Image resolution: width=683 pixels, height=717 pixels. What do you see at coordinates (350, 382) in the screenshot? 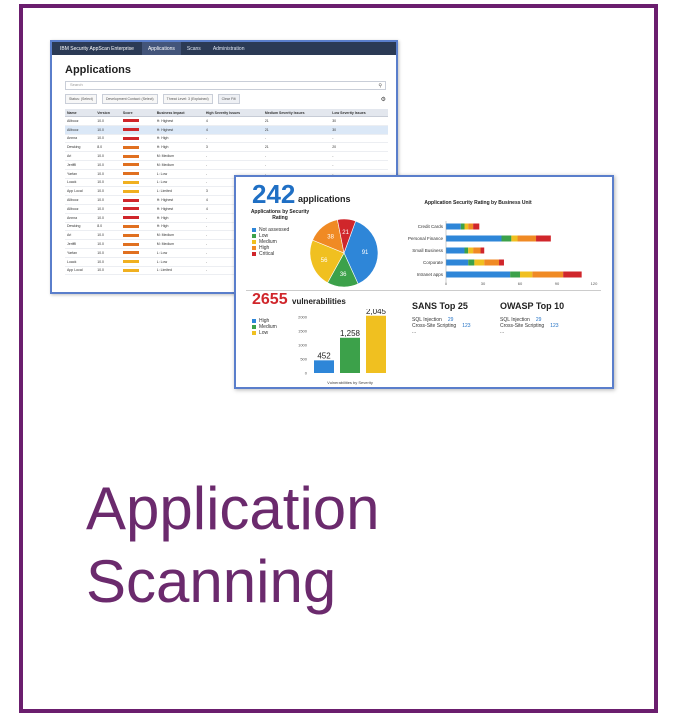
I see `x-axis-label: Vulnerabilities by Severity` at bounding box center [350, 382].